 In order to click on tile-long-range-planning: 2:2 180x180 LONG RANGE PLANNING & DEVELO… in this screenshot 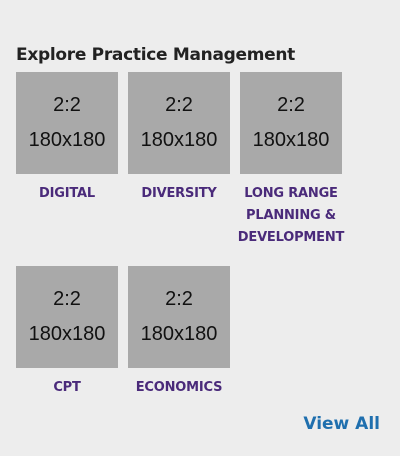, I will do `click(291, 160)`.